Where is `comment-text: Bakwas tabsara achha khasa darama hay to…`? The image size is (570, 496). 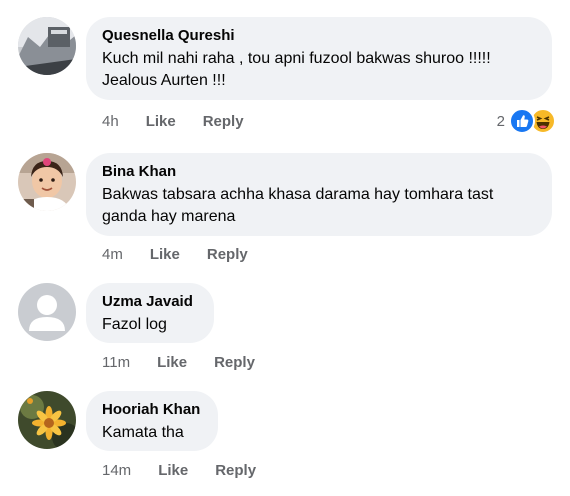 comment-text: Bakwas tabsara achha khasa darama hay to… is located at coordinates (298, 205).